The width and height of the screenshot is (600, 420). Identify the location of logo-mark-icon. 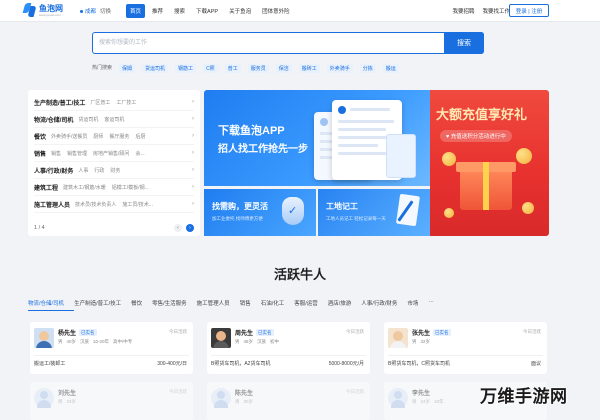
(29, 10).